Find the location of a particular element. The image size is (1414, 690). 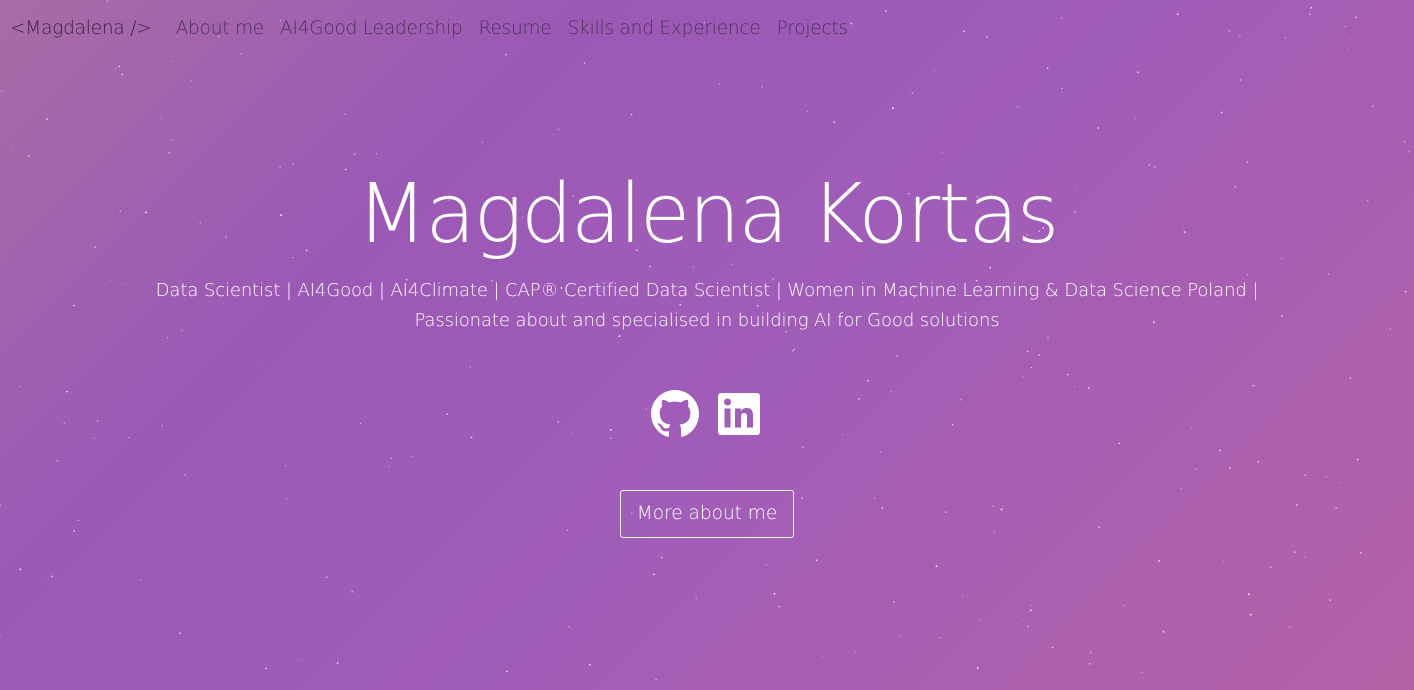

nav-link-skills-and-experience: Skills and Experience is located at coordinates (664, 28).